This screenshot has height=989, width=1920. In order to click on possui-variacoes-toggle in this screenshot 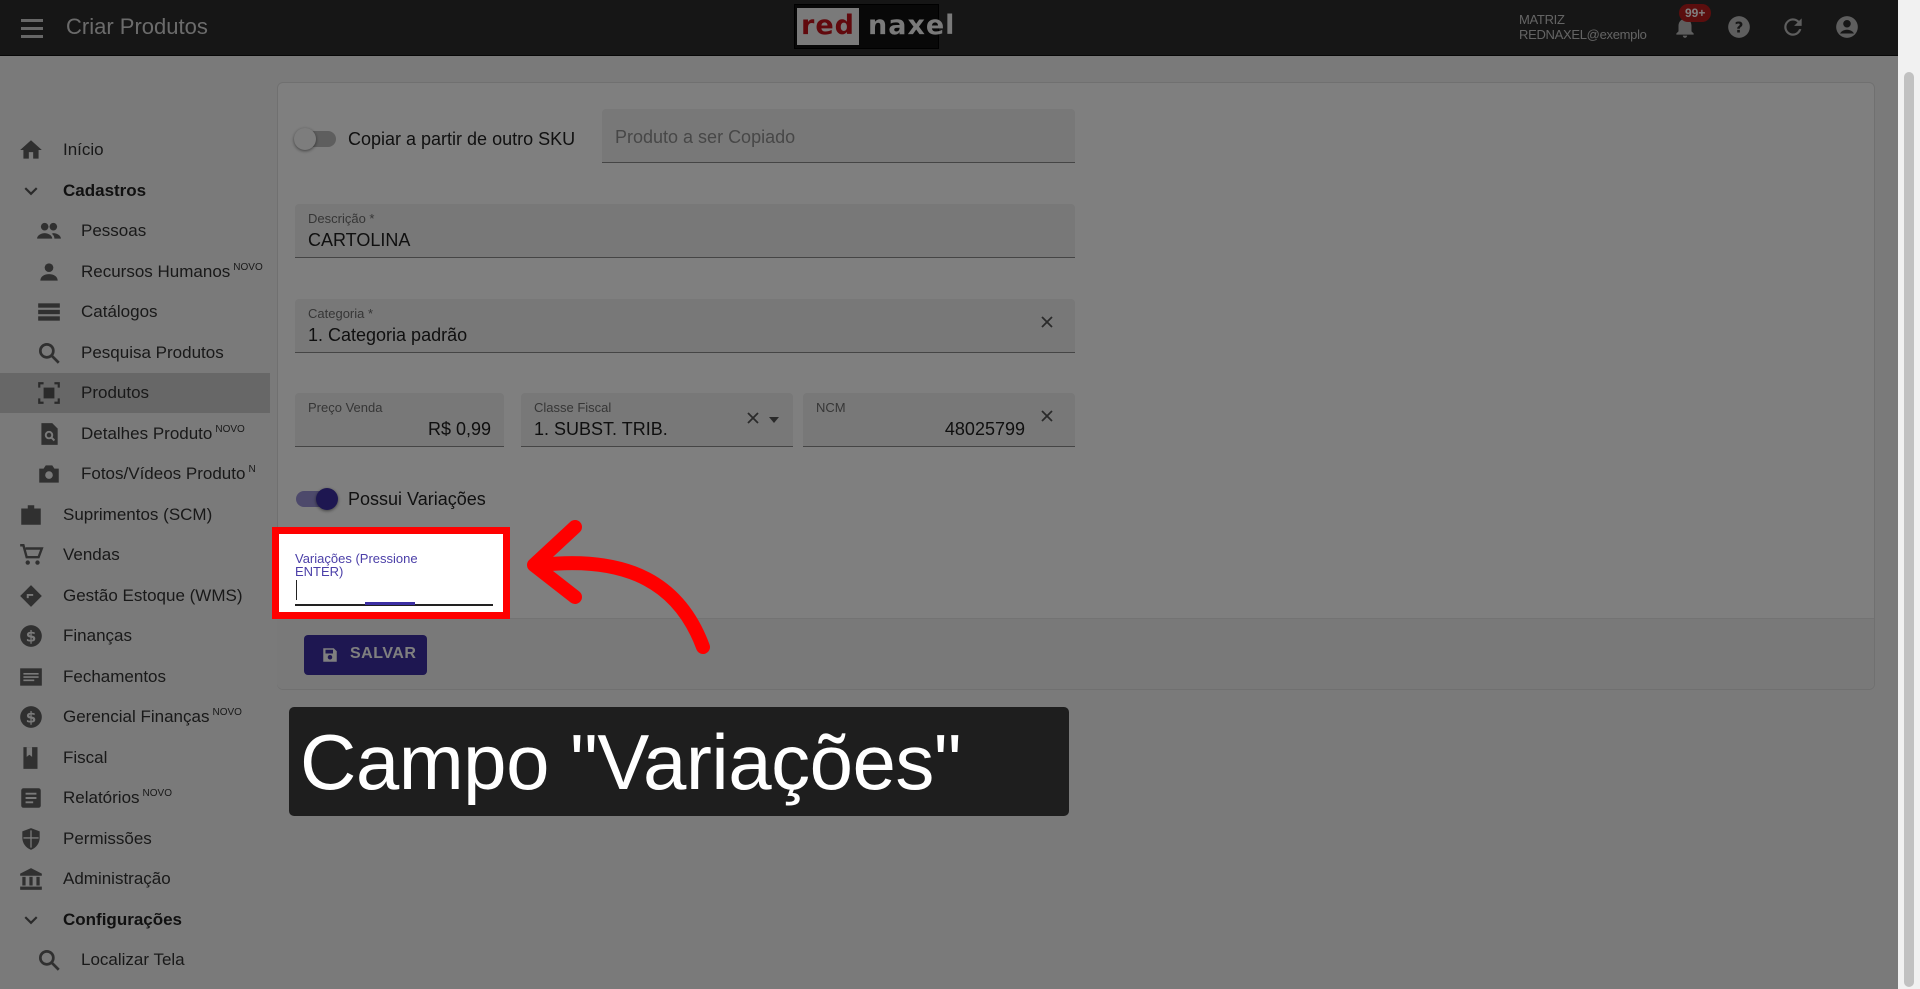, I will do `click(317, 499)`.